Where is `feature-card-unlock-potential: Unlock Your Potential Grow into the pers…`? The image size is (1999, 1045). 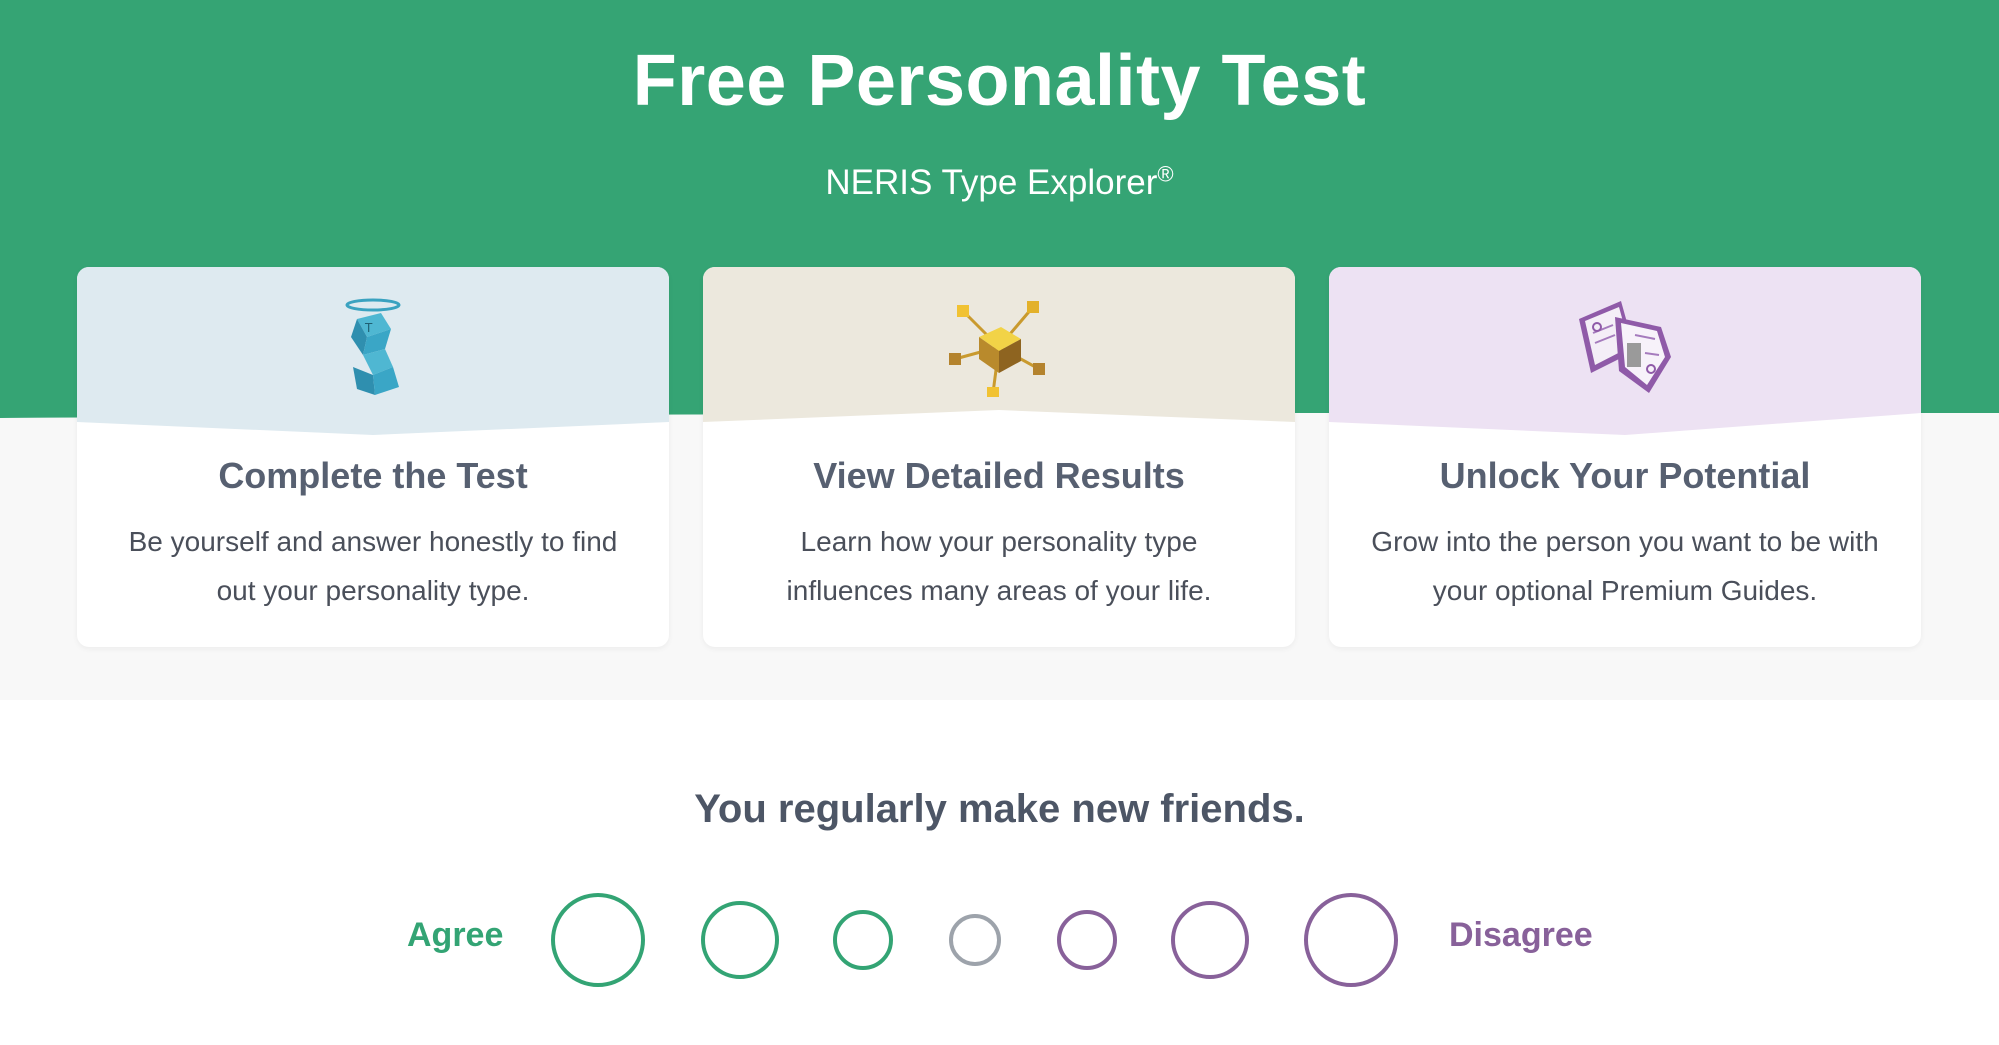 feature-card-unlock-potential: Unlock Your Potential Grow into the pers… is located at coordinates (1625, 457).